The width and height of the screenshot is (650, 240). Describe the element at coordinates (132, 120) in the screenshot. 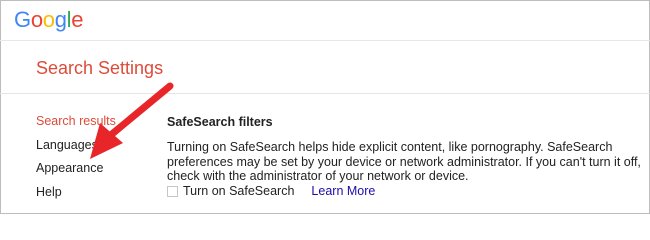

I see `annotation-arrow-icon` at that location.